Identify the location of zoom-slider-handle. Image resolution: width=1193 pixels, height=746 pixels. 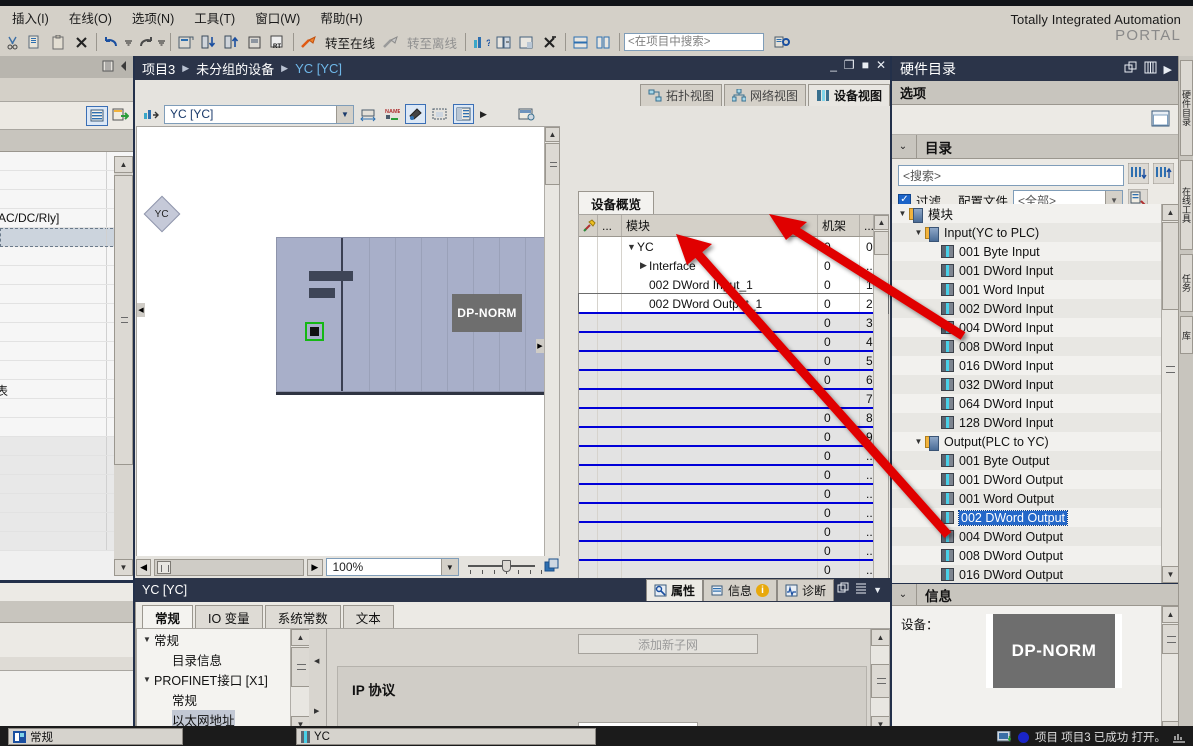
(506, 566).